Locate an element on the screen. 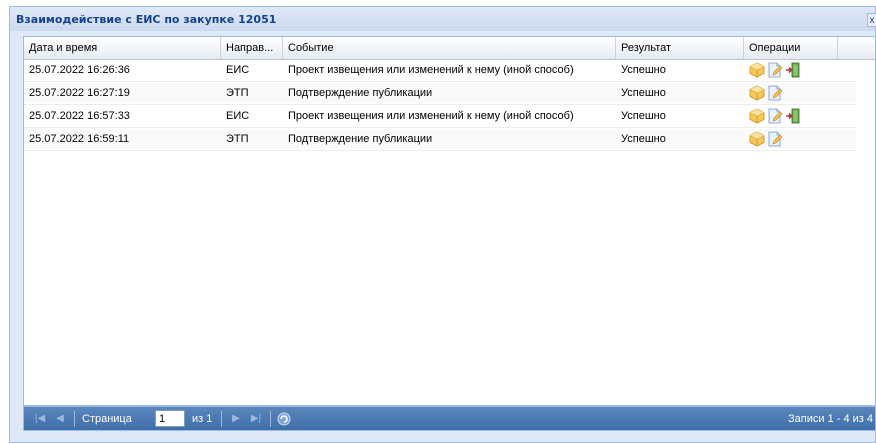  first-page-icon: |◀ is located at coordinates (40, 418).